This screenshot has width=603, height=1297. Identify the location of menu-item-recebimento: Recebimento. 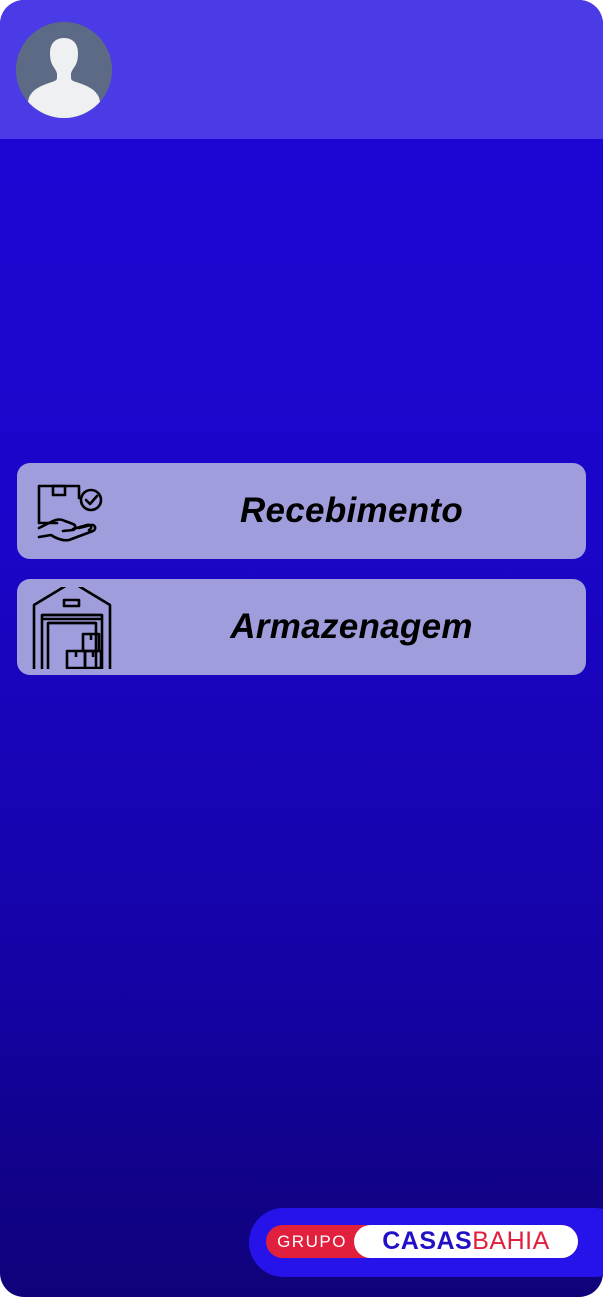
(301, 511).